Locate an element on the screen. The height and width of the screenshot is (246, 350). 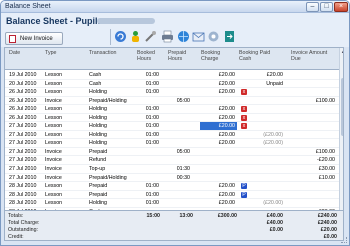
cell-booking-paid-cash: Unpaid is located at coordinates (274, 83).